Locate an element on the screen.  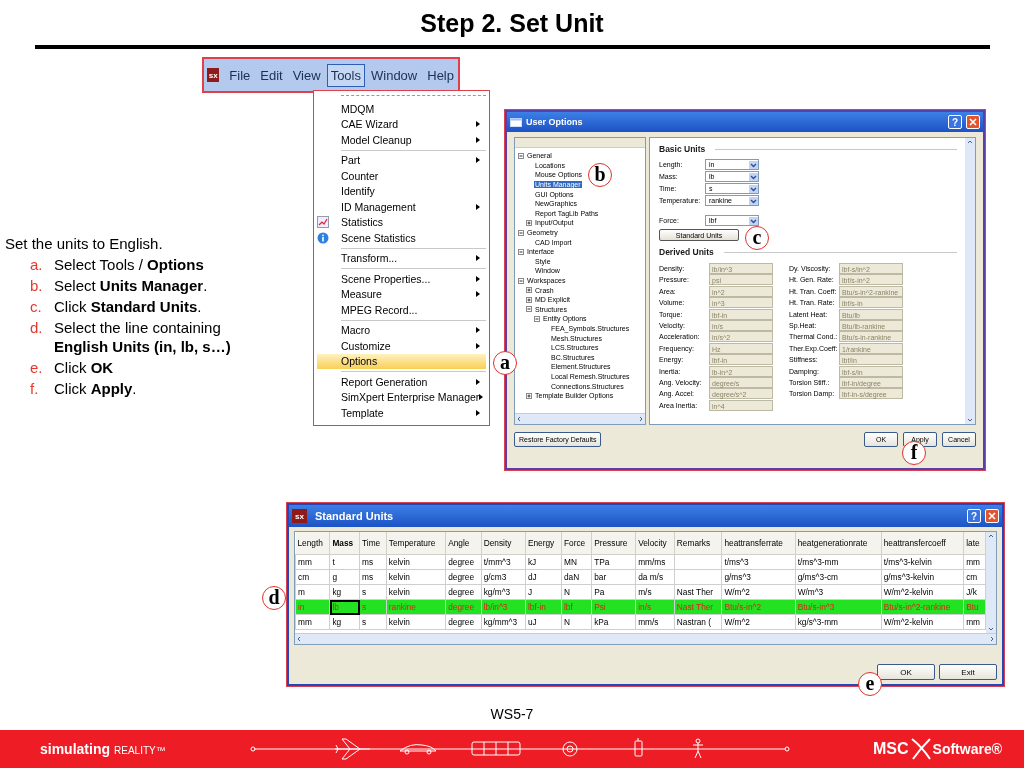
table-cell: kg is located at coordinates (344, 592).